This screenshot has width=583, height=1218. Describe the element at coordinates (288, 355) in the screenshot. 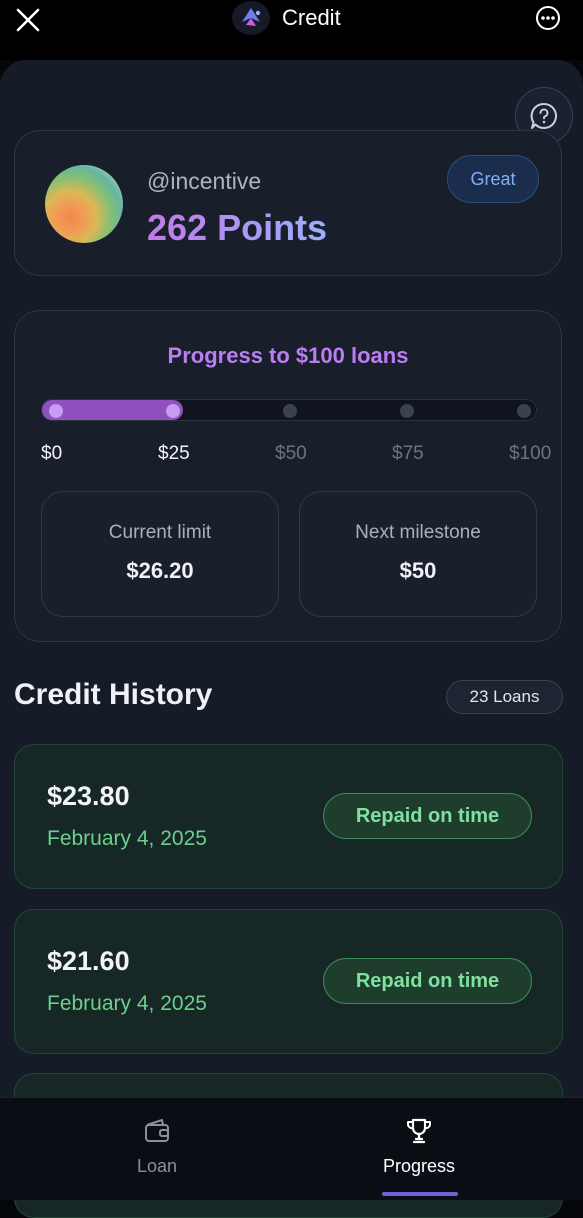

I see `progress-title: Progress to $100 loans` at that location.